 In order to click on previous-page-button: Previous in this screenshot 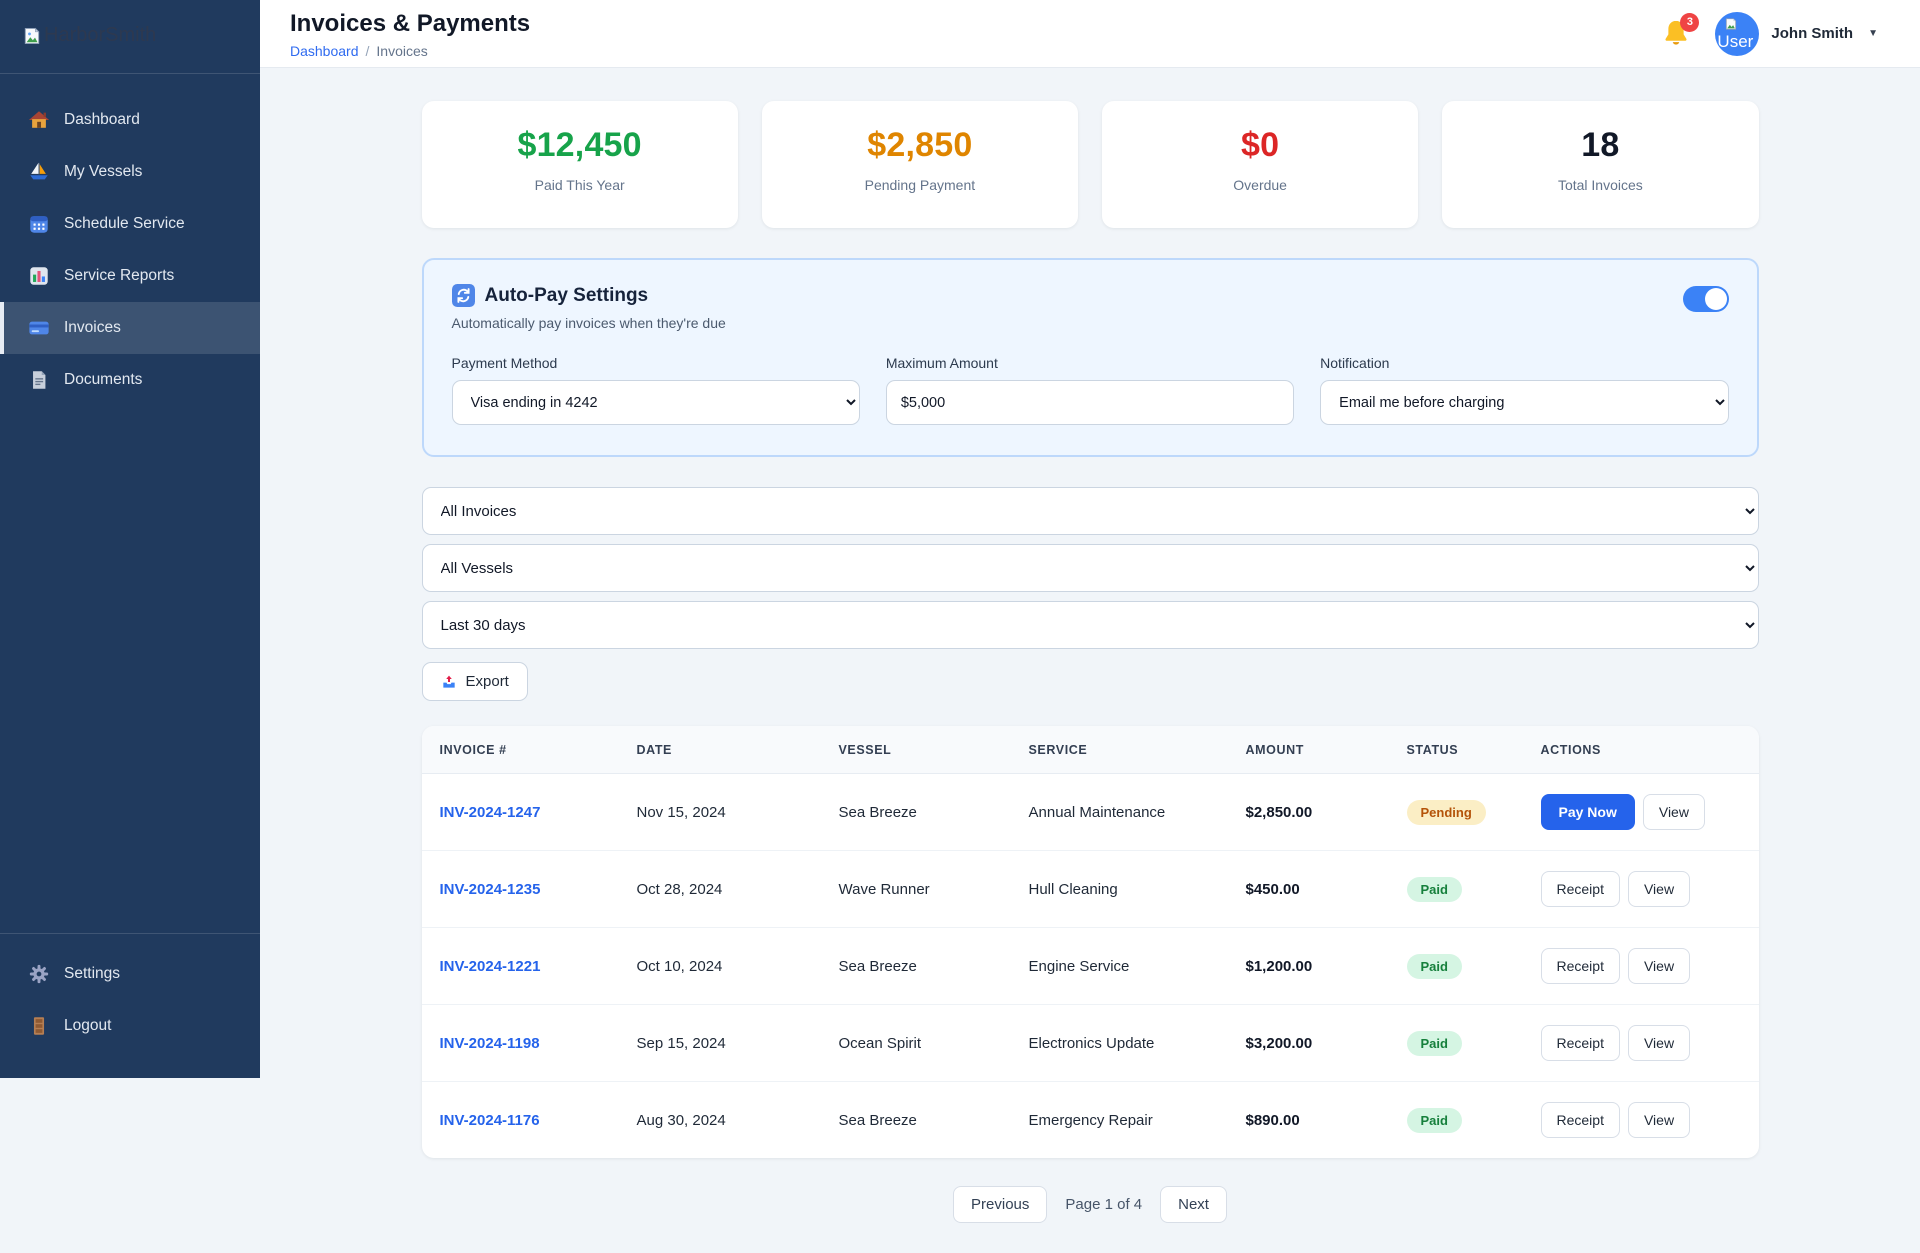, I will do `click(1000, 1204)`.